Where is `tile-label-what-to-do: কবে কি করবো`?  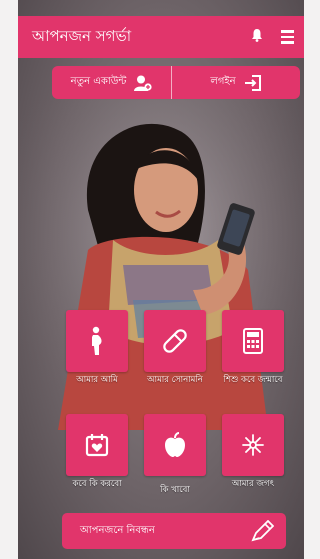
tile-label-what-to-do: কবে কি করবো is located at coordinates (97, 484).